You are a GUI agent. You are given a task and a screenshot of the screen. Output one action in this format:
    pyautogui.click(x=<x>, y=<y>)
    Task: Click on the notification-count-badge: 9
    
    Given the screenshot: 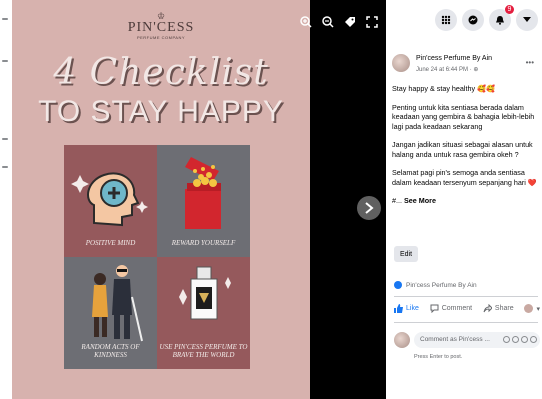 What is the action you would take?
    pyautogui.click(x=509, y=9)
    